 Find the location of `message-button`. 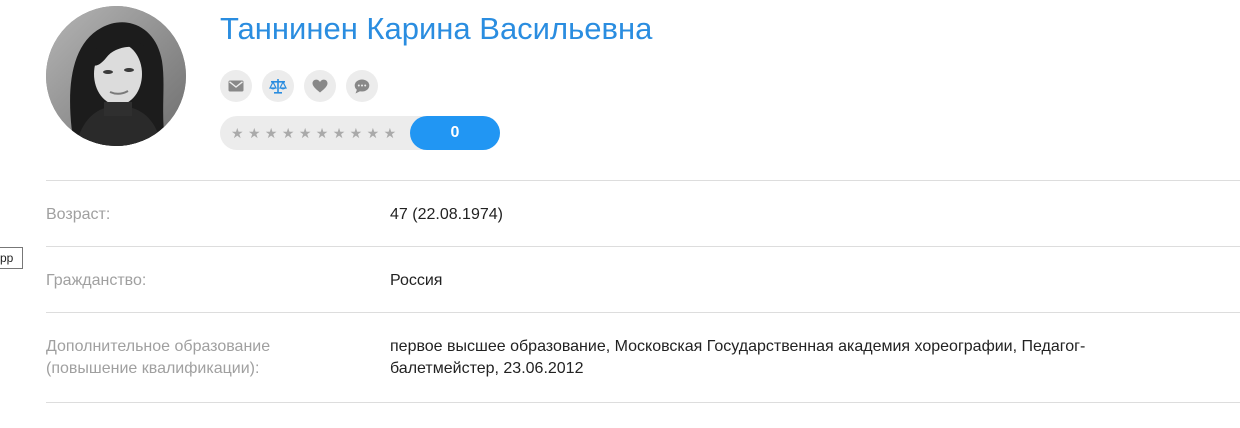

message-button is located at coordinates (236, 86).